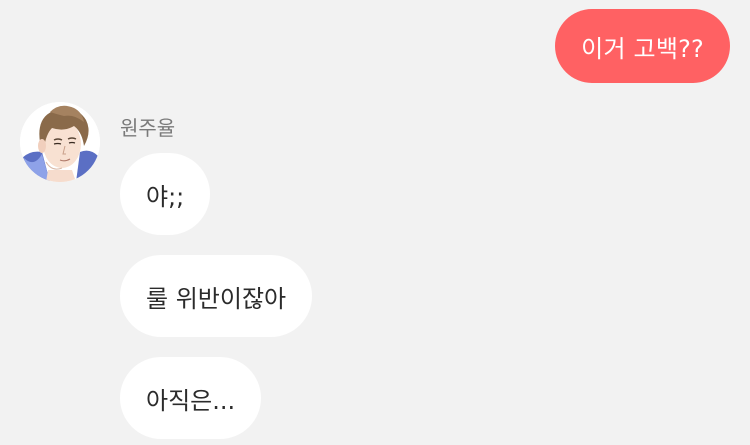  I want to click on contact-name: 원주율, so click(148, 128).